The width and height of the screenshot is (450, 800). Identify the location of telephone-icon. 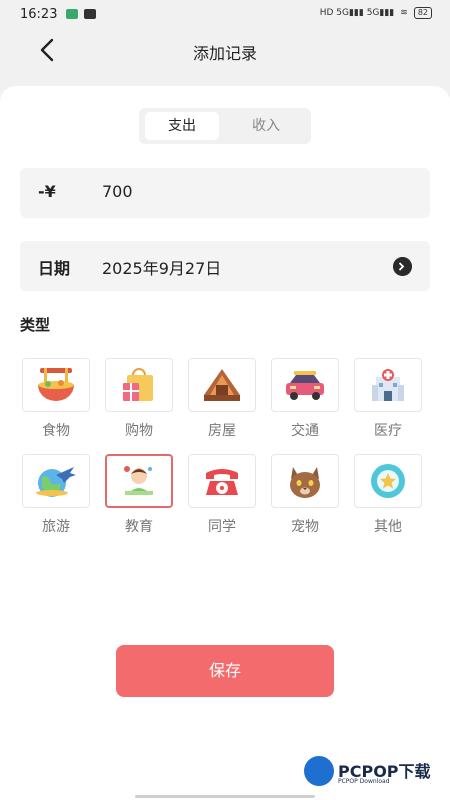
(222, 482).